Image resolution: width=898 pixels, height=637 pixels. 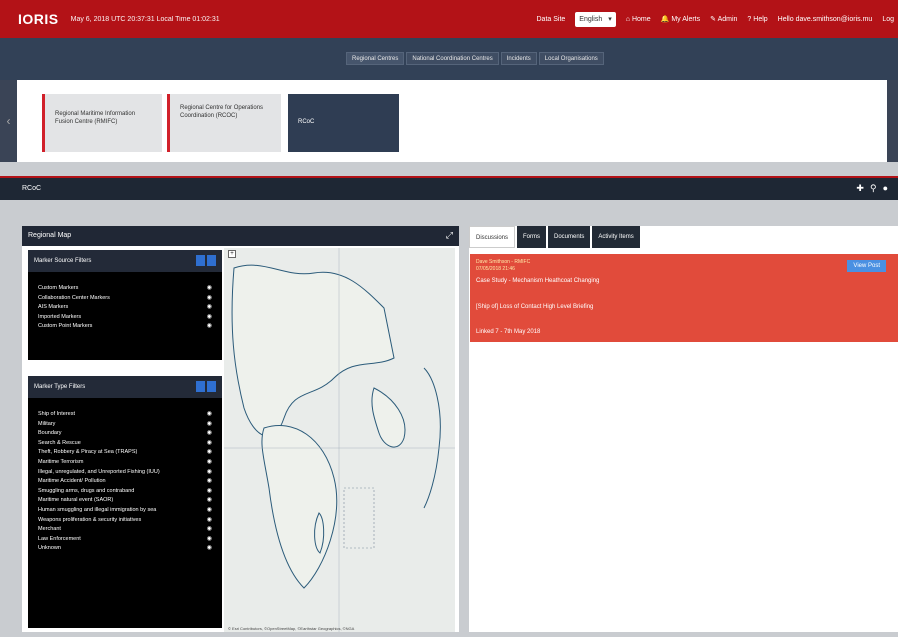 What do you see at coordinates (888, 188) in the screenshot?
I see `info-icon: ●` at bounding box center [888, 188].